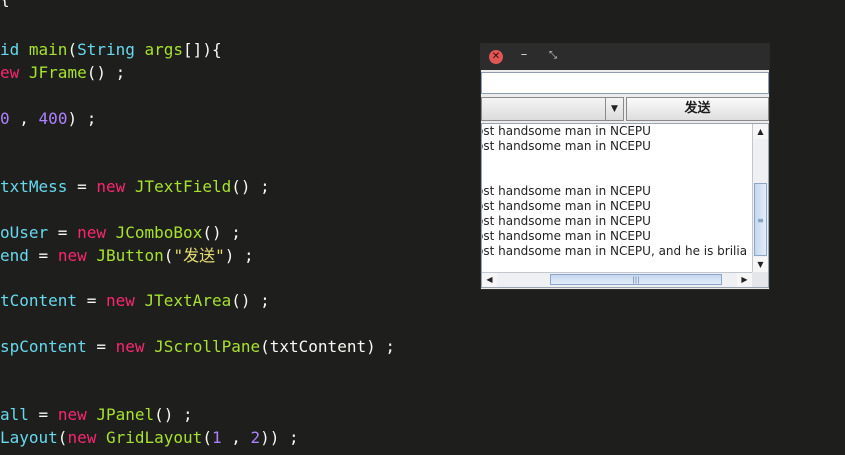  What do you see at coordinates (279, 437) in the screenshot?
I see `code-token: )) ;` at bounding box center [279, 437].